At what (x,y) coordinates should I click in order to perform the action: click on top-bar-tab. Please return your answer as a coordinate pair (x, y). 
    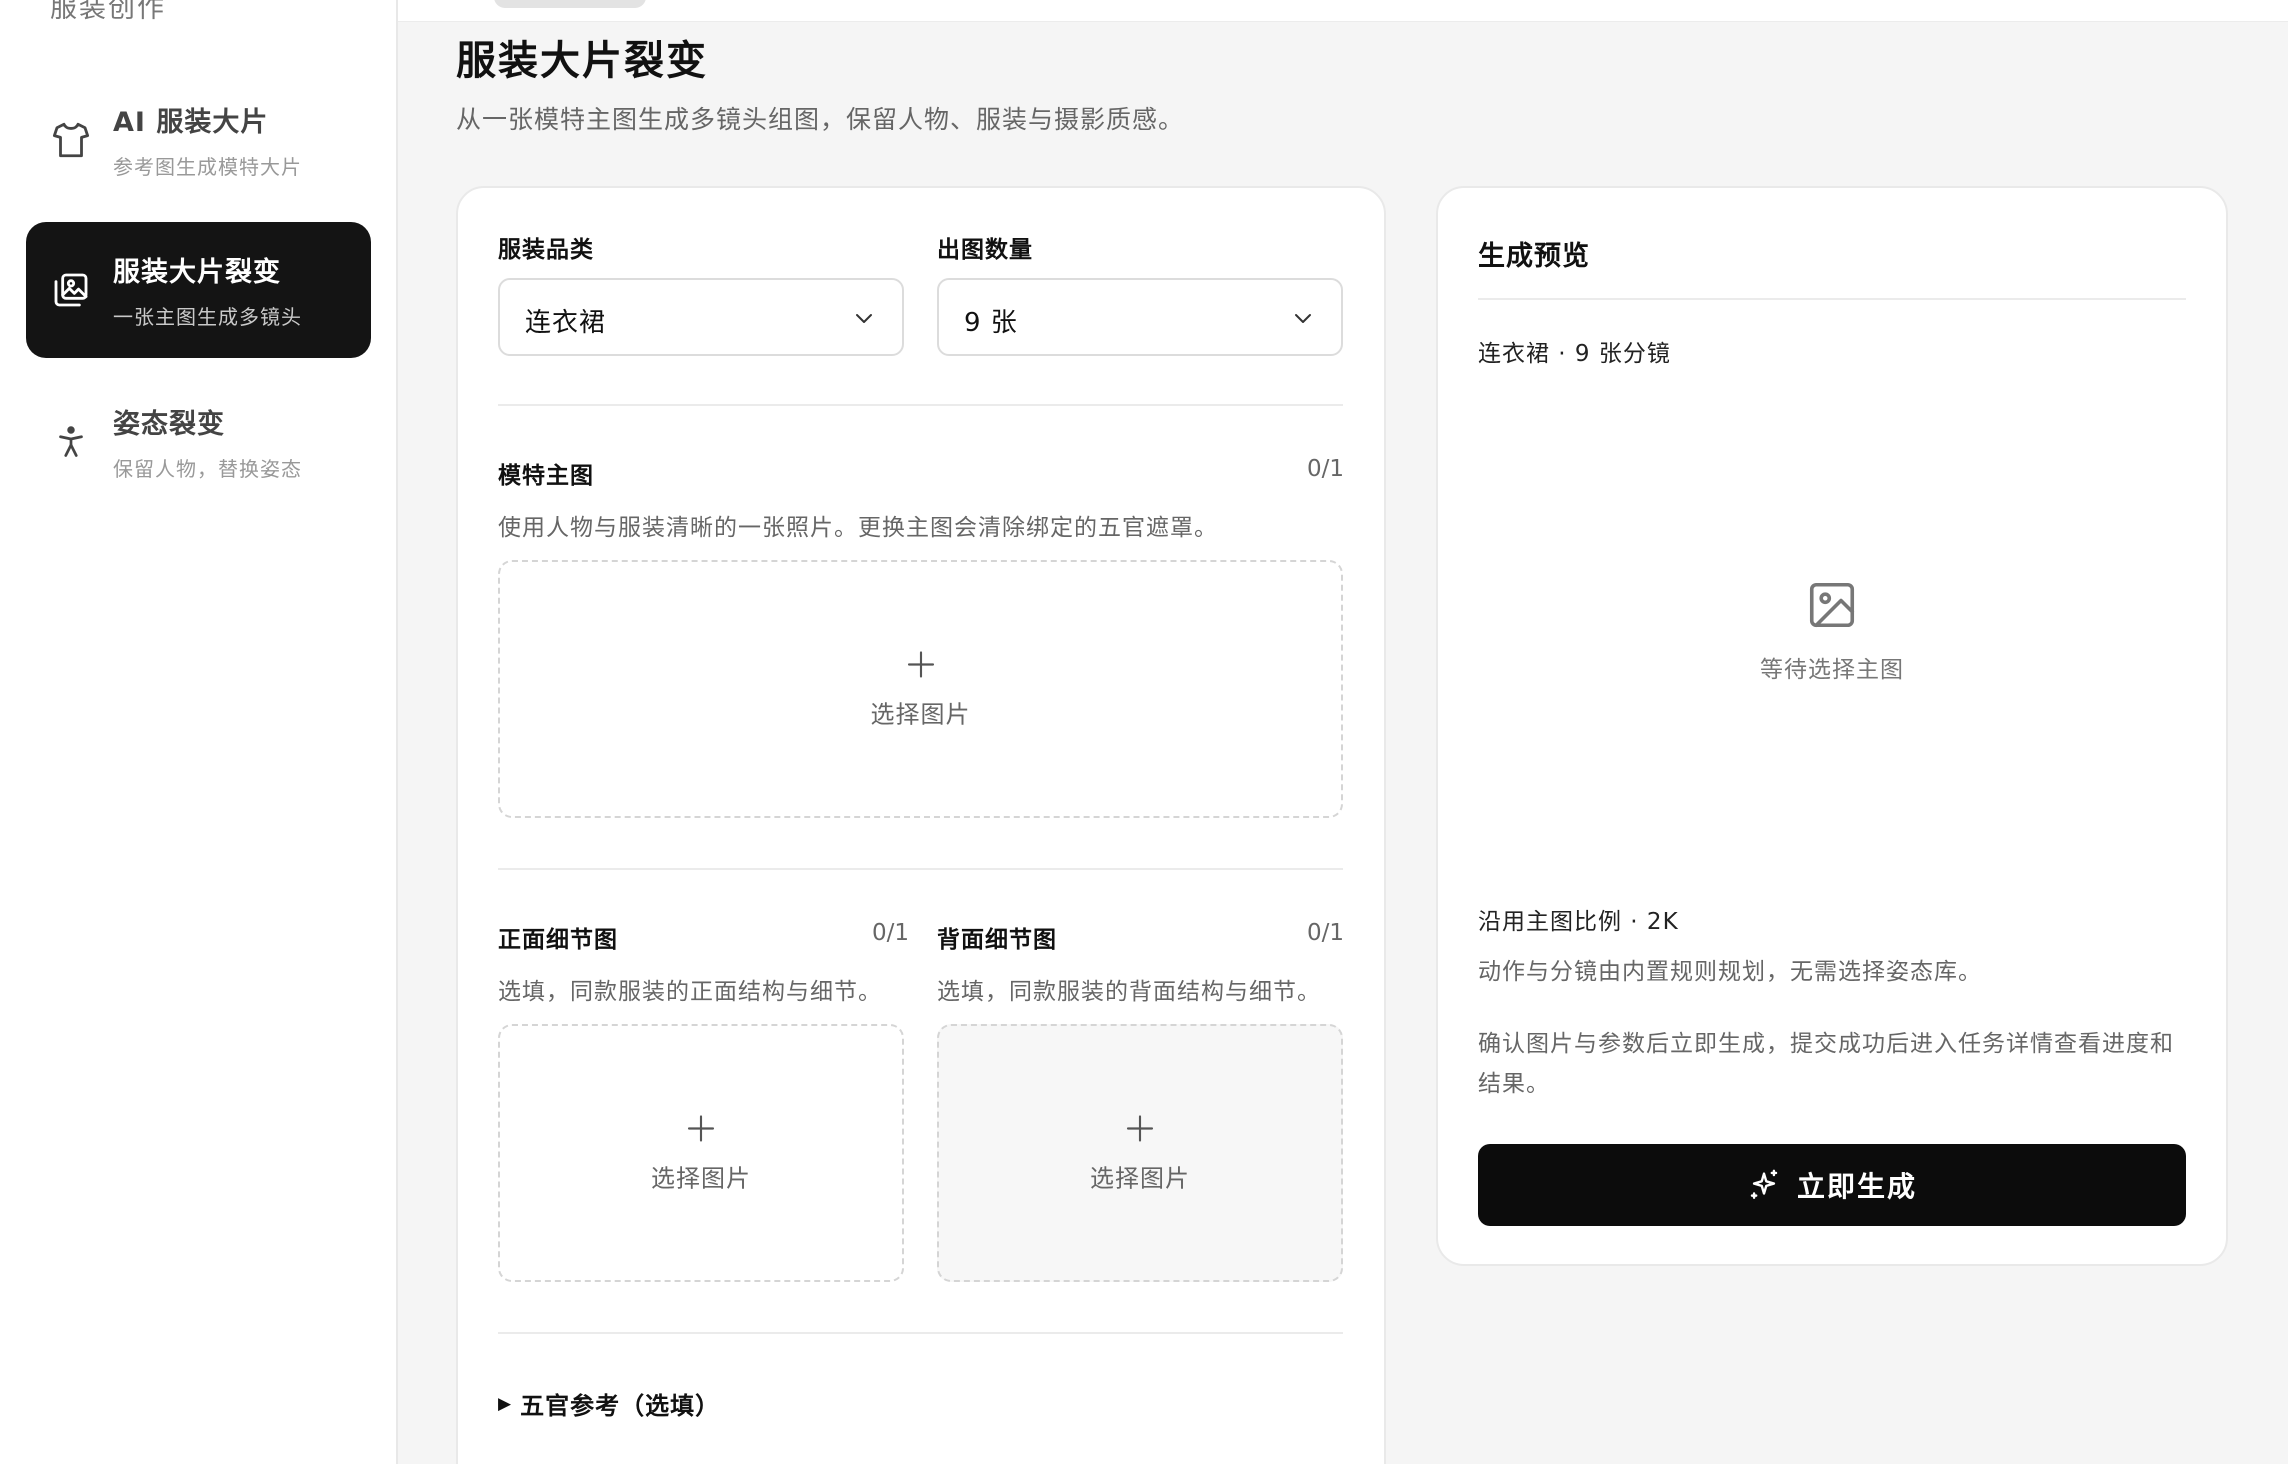
    Looking at the image, I should click on (570, 4).